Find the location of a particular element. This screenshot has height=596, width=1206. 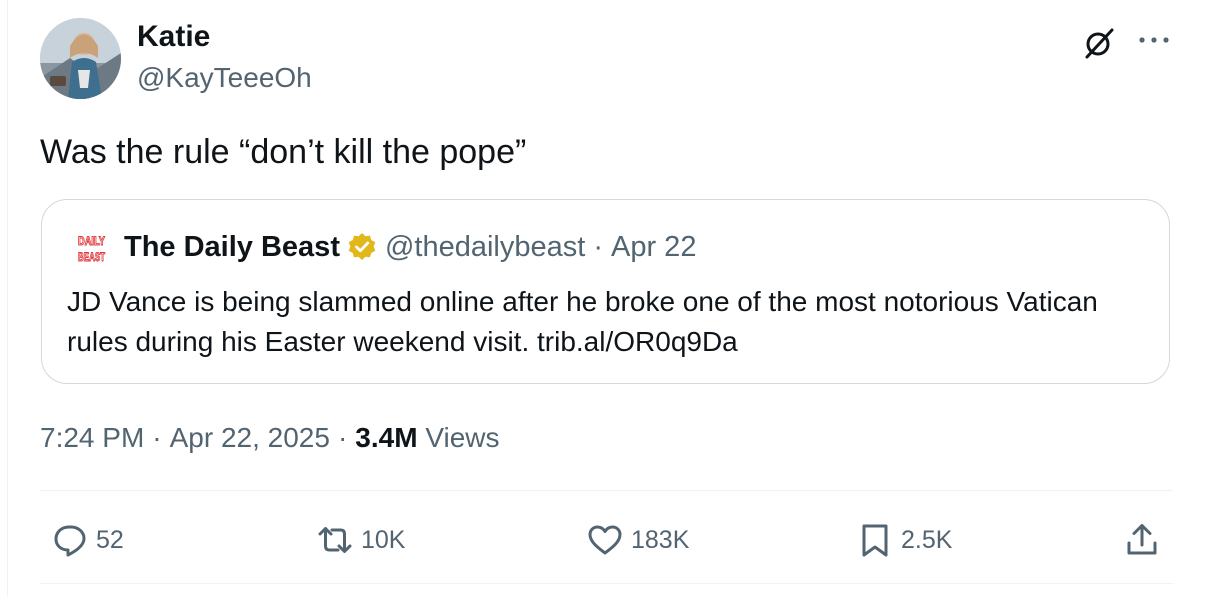

svg-text: DAILY is located at coordinates (91, 241).